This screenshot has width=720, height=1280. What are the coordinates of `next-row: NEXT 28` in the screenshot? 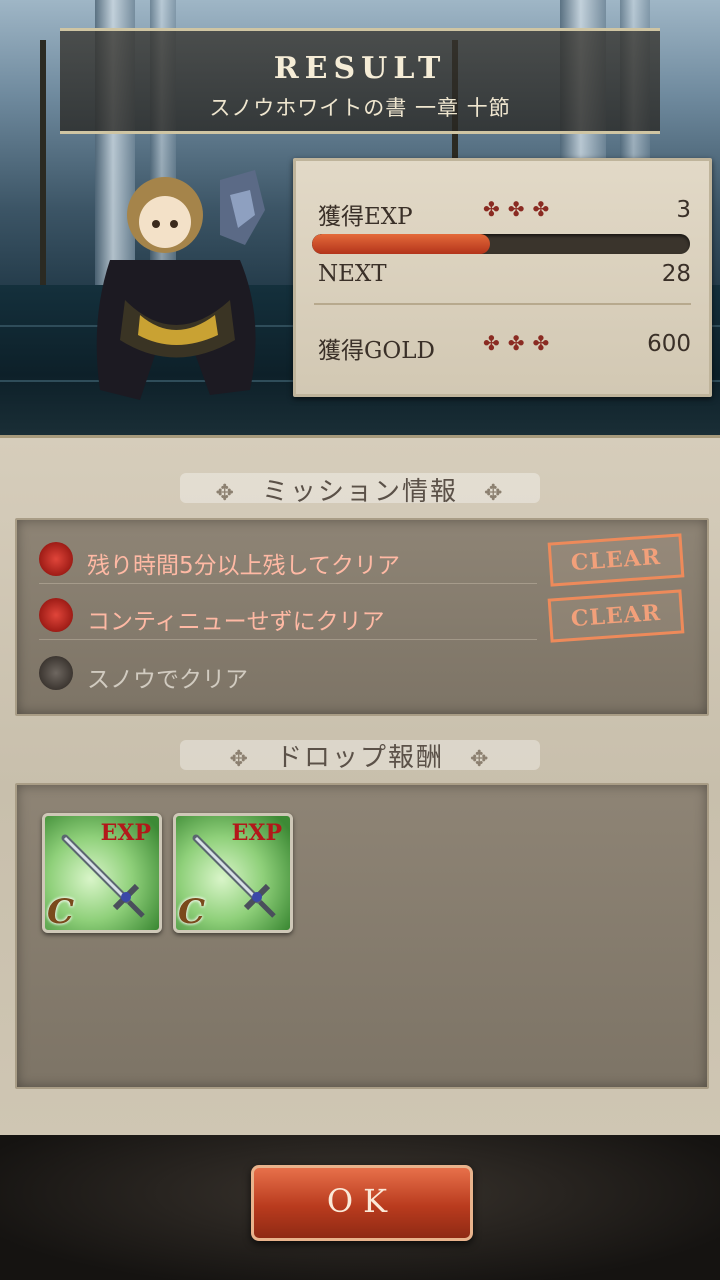 It's located at (504, 278).